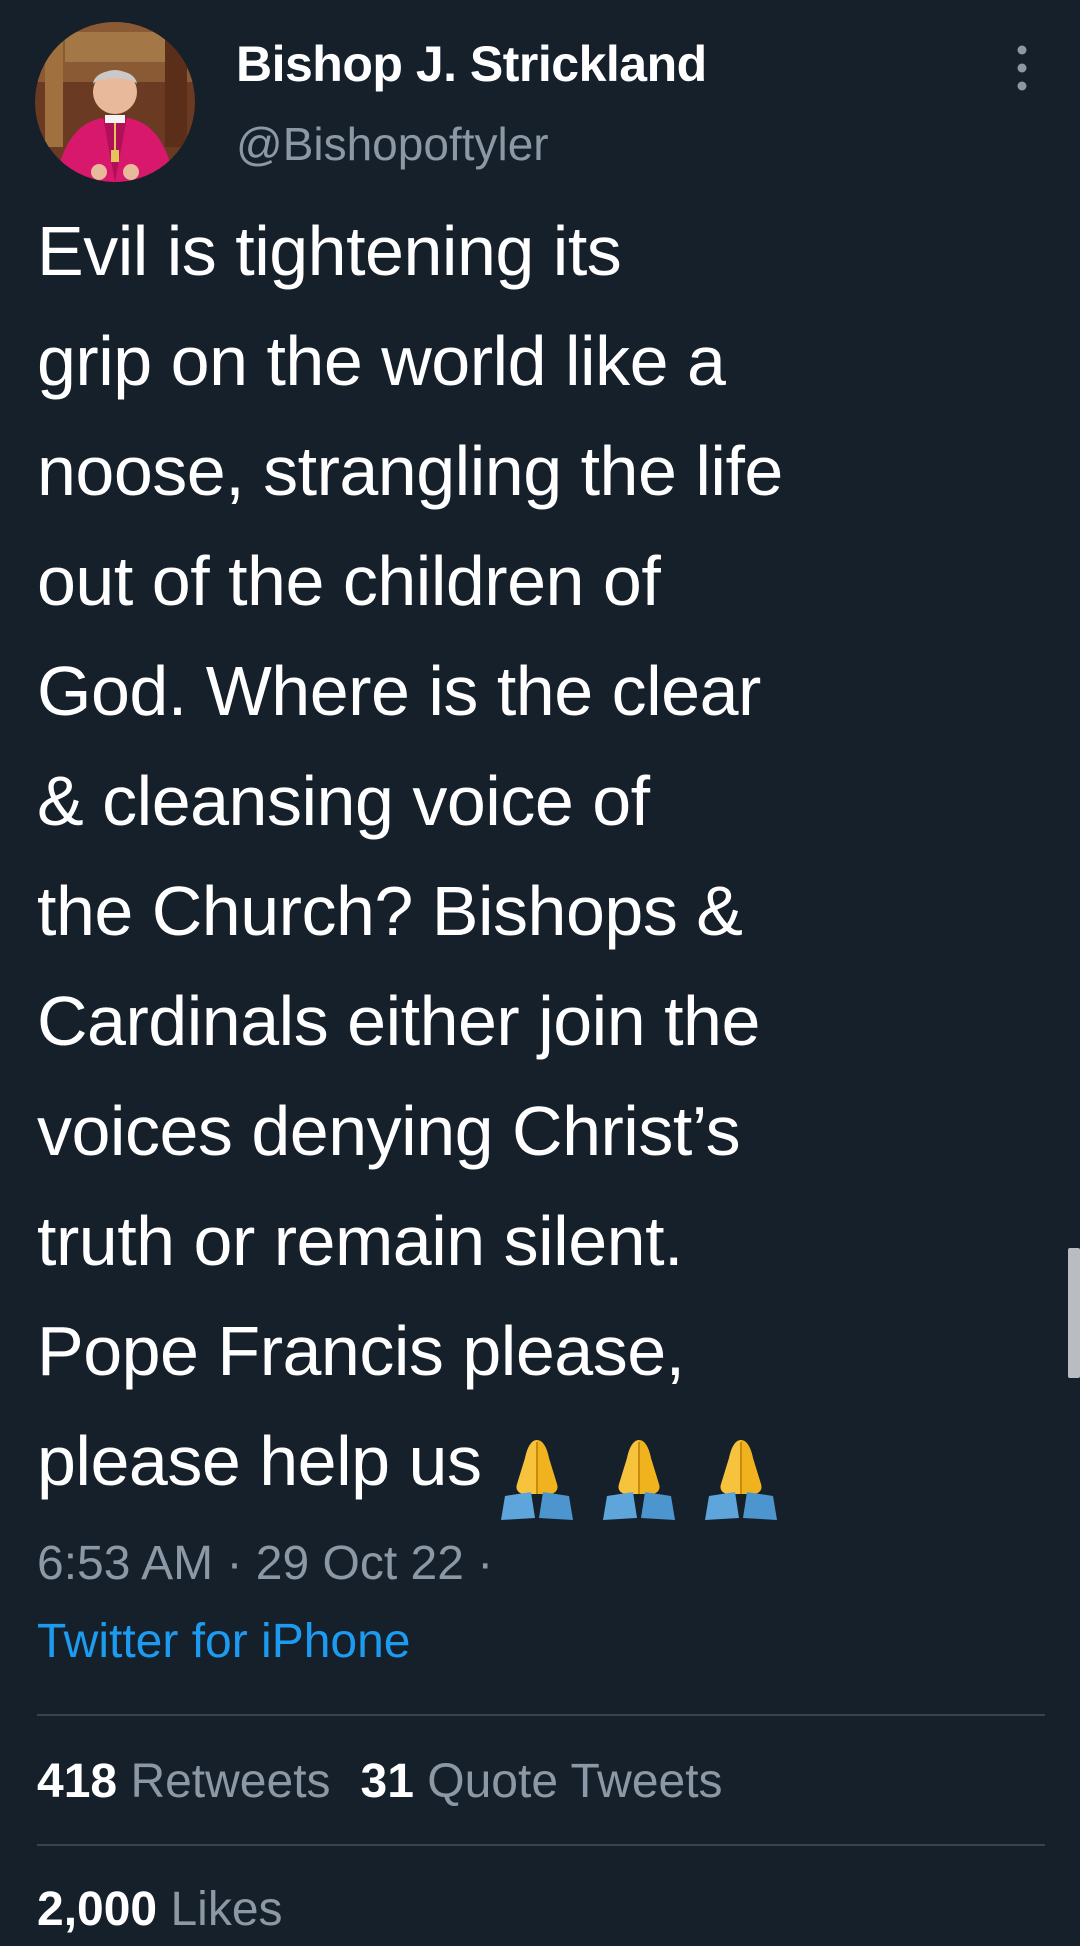  What do you see at coordinates (1074, 1313) in the screenshot?
I see `scrollbar` at bounding box center [1074, 1313].